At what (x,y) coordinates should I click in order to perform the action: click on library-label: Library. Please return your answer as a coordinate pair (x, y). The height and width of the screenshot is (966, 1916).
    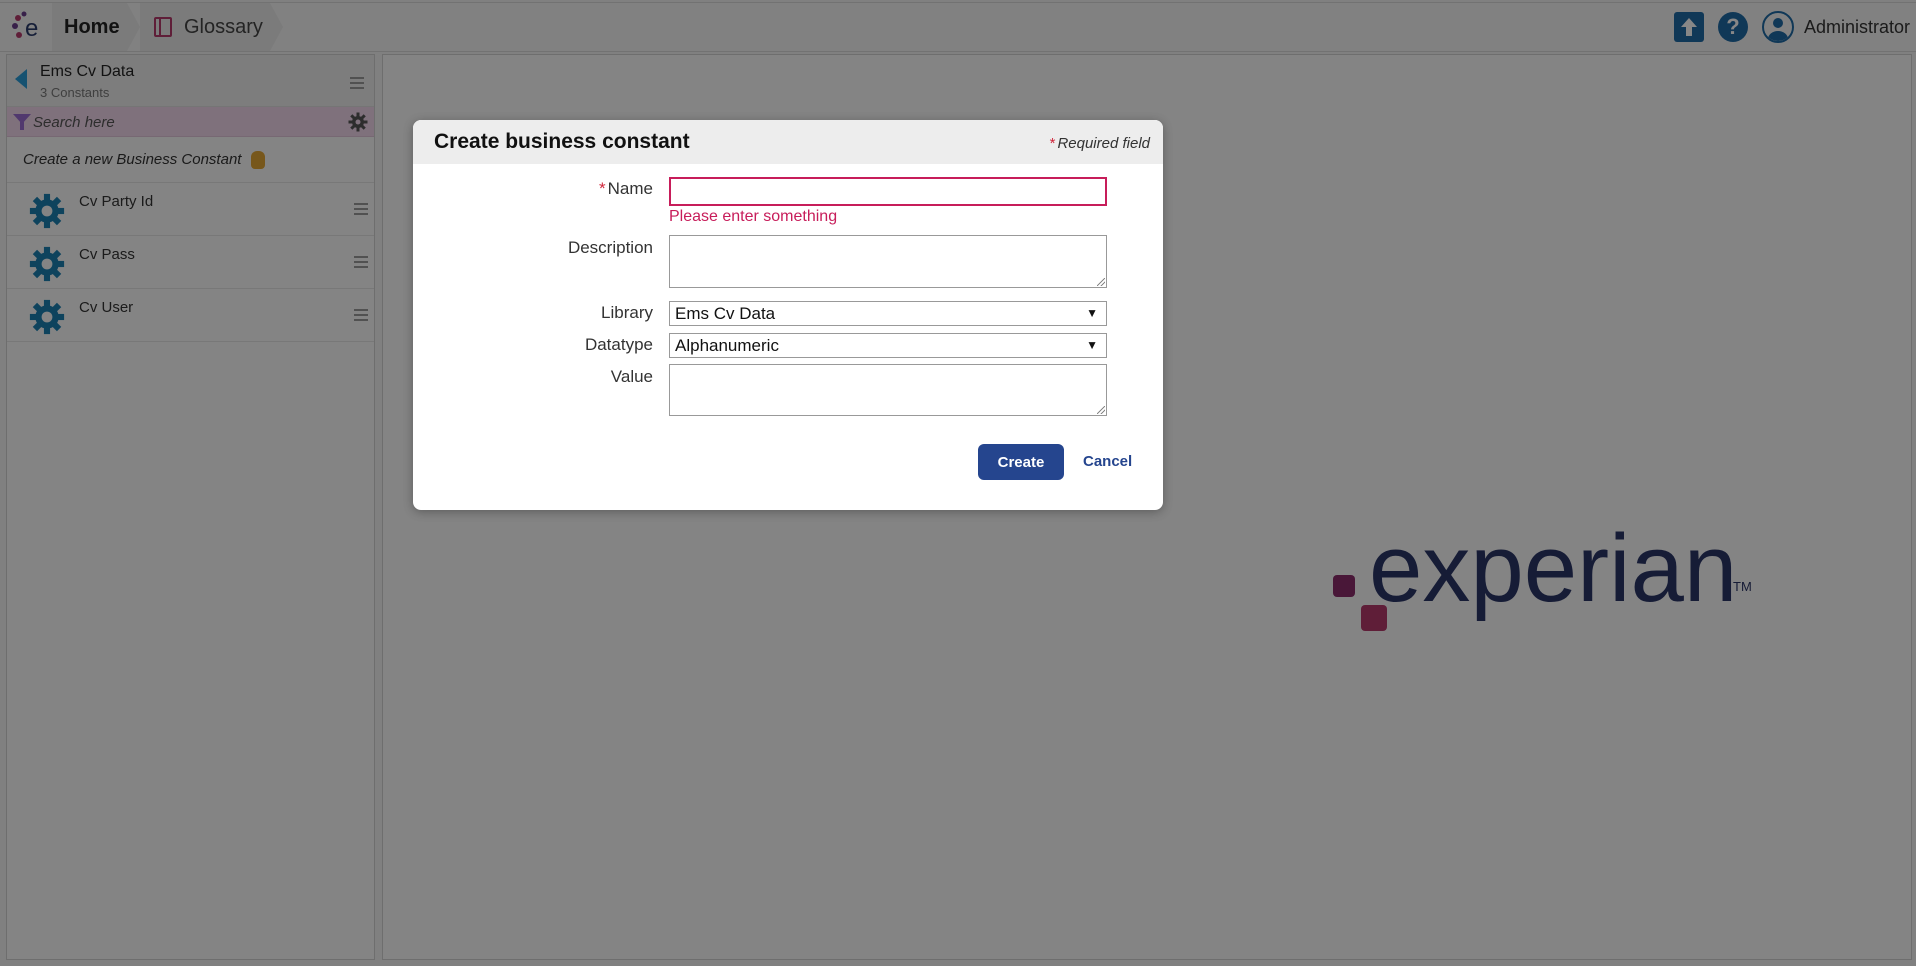
    Looking at the image, I should click on (627, 312).